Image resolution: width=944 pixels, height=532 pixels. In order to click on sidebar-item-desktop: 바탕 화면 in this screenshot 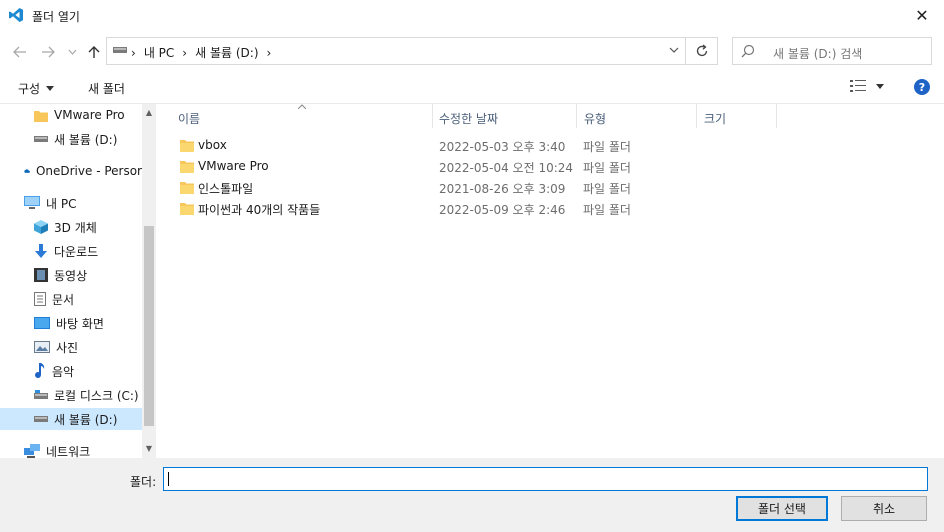, I will do `click(89, 323)`.